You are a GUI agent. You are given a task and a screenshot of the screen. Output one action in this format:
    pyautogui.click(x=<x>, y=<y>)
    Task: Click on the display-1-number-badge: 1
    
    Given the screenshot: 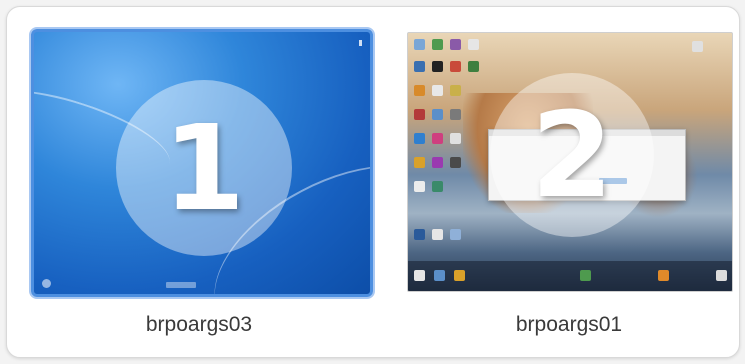 What is the action you would take?
    pyautogui.click(x=204, y=168)
    